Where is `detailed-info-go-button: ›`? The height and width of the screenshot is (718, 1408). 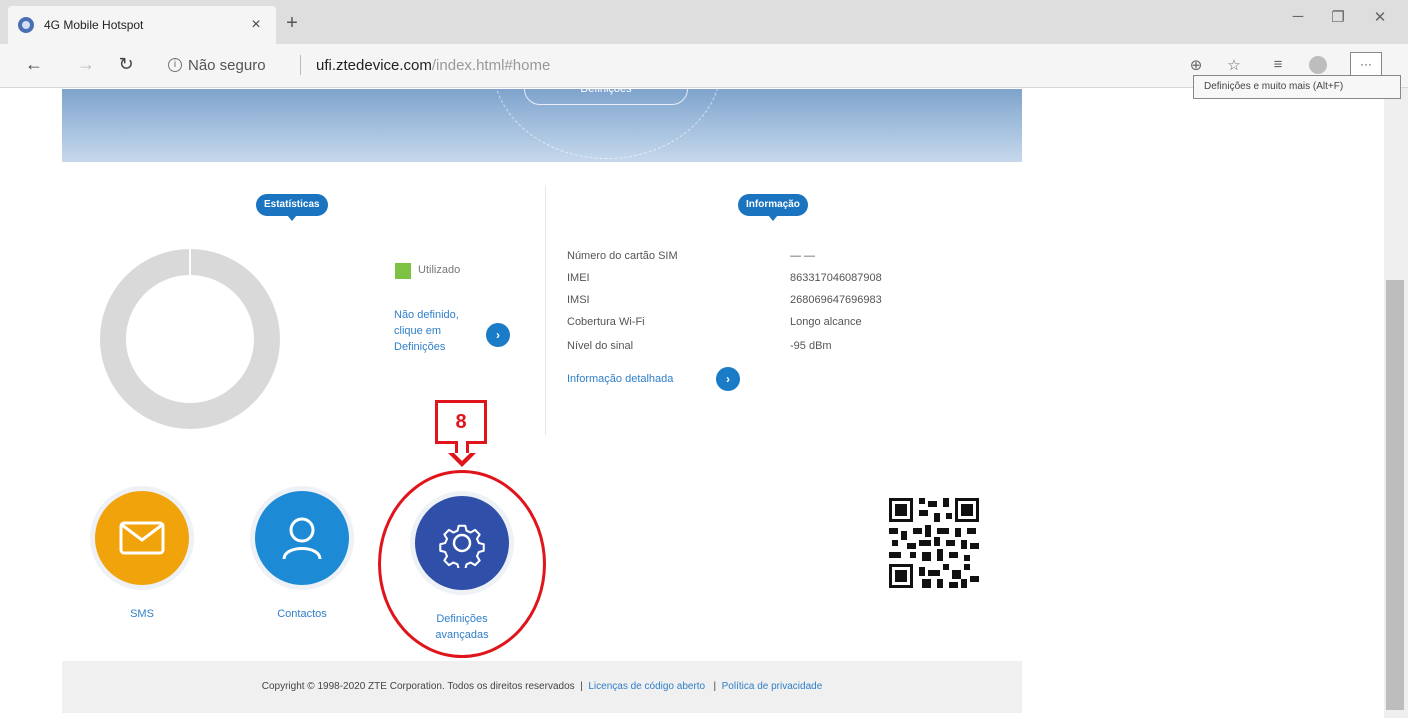 detailed-info-go-button: › is located at coordinates (728, 379).